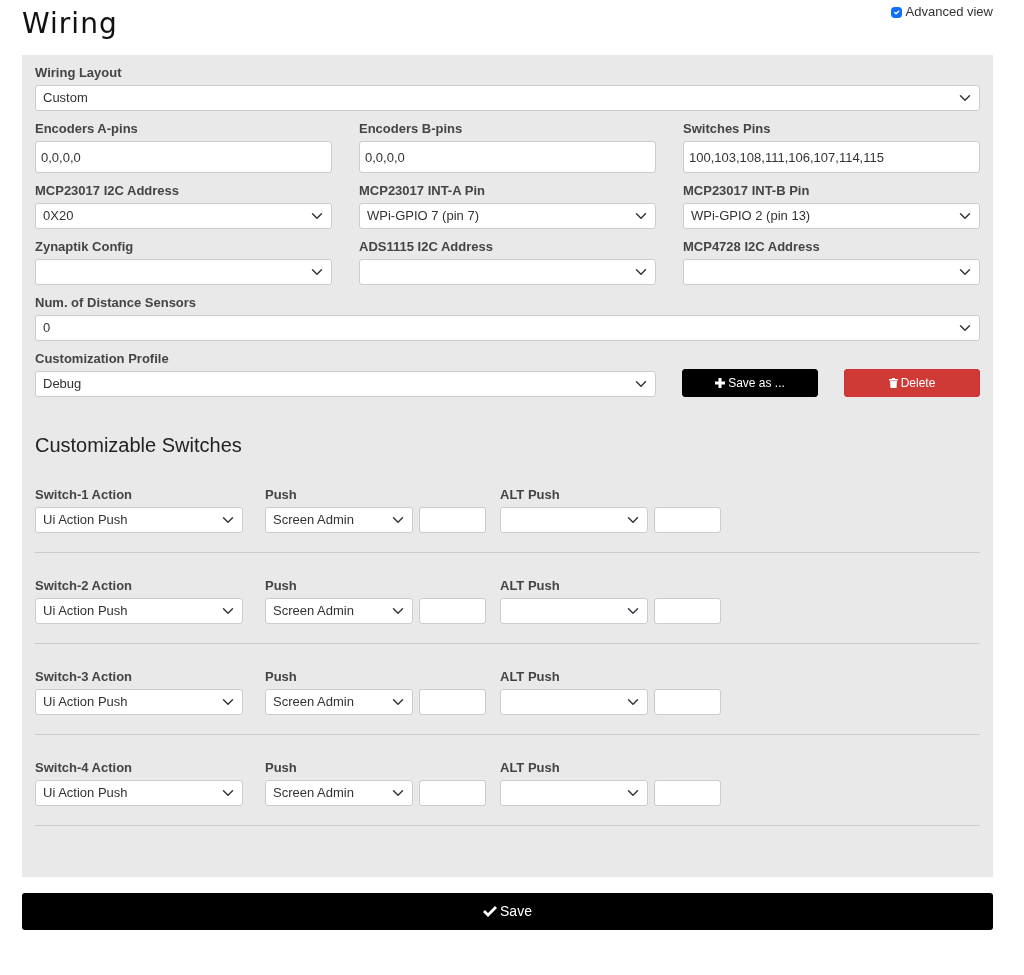 The height and width of the screenshot is (975, 1024). I want to click on field-label: MCP4728 I2C Address, so click(752, 247).